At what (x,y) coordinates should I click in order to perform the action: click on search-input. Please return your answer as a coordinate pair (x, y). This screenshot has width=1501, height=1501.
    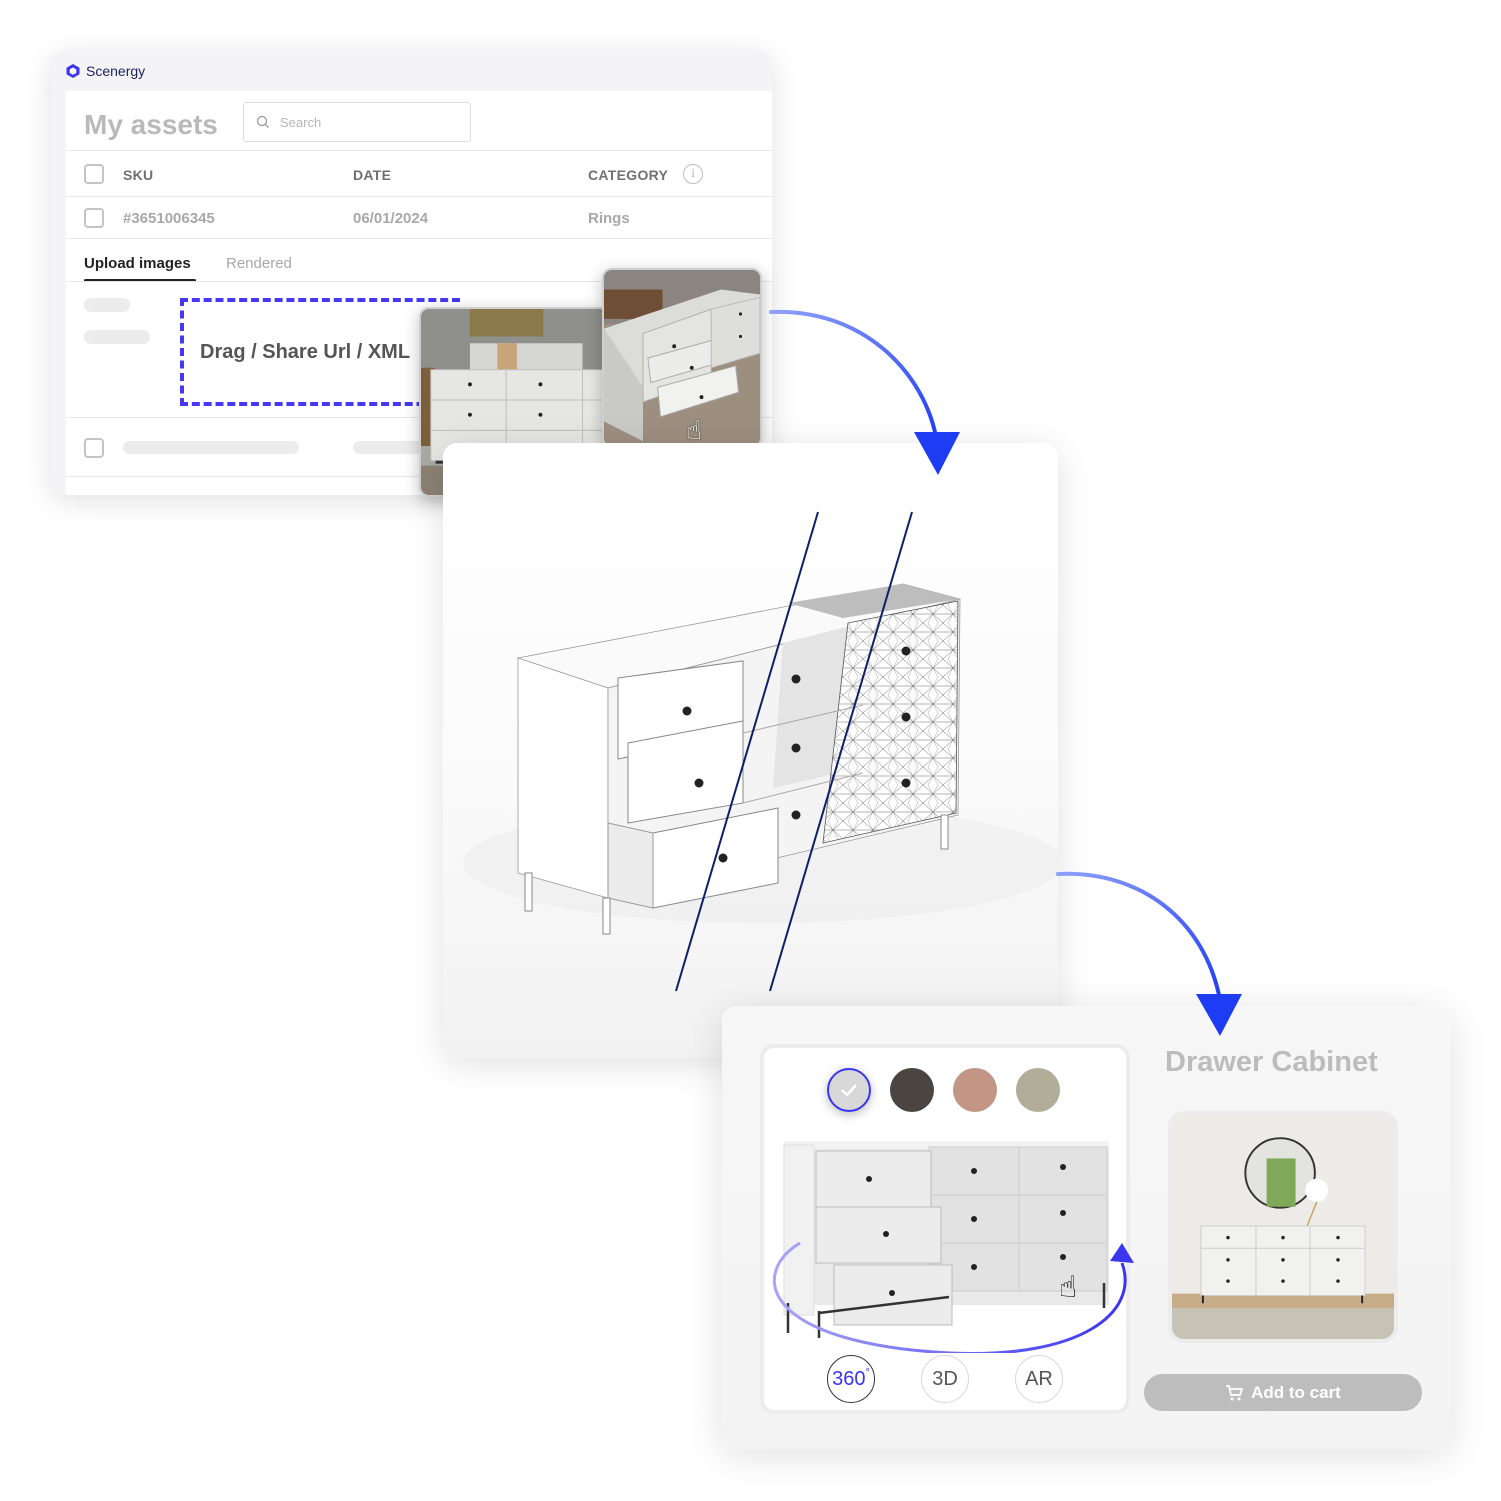
    Looking at the image, I should click on (365, 122).